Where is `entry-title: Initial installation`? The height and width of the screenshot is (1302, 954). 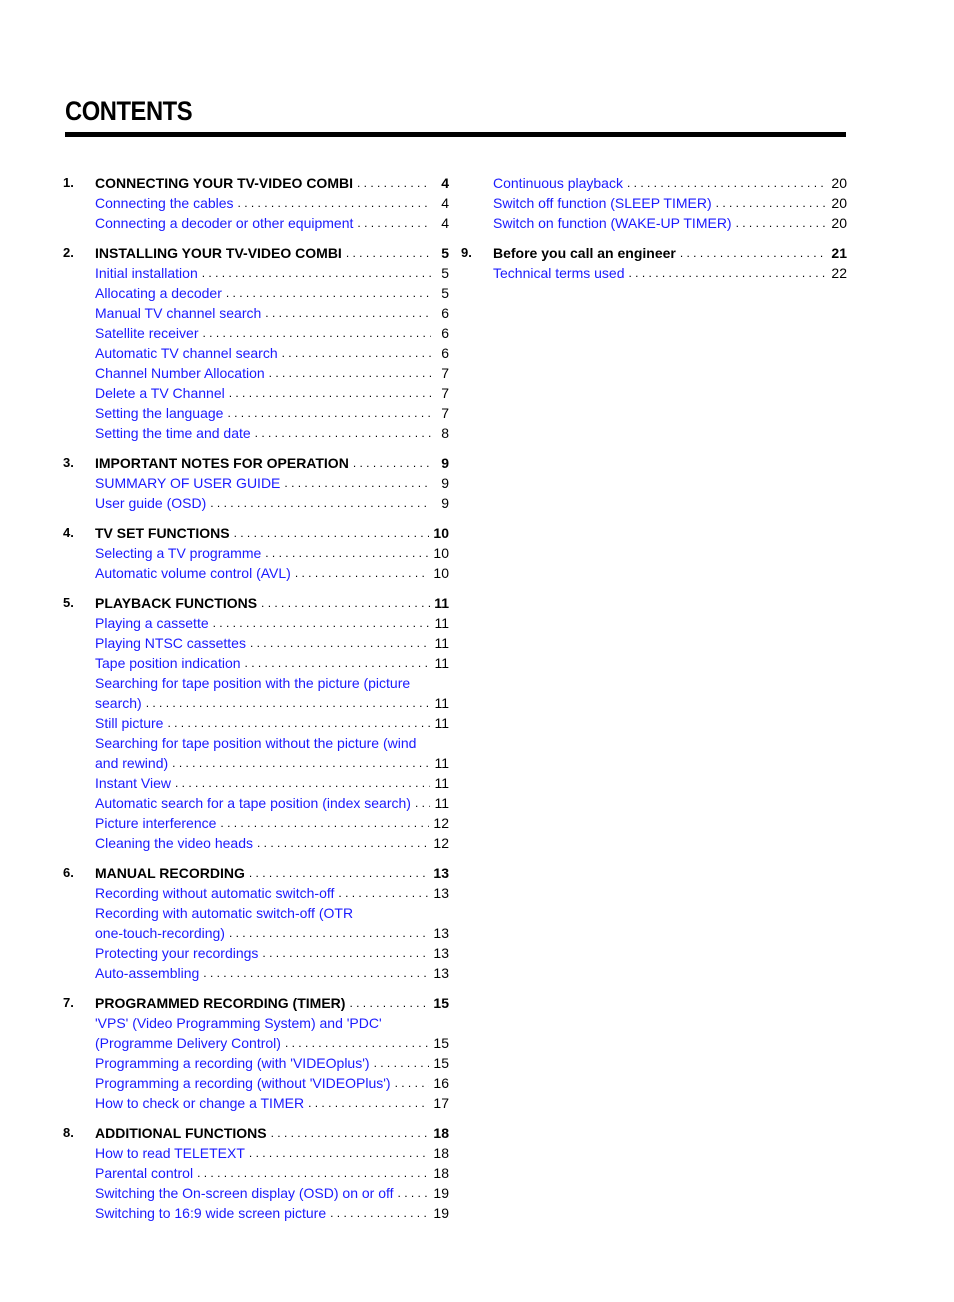
entry-title: Initial installation is located at coordinates (146, 273).